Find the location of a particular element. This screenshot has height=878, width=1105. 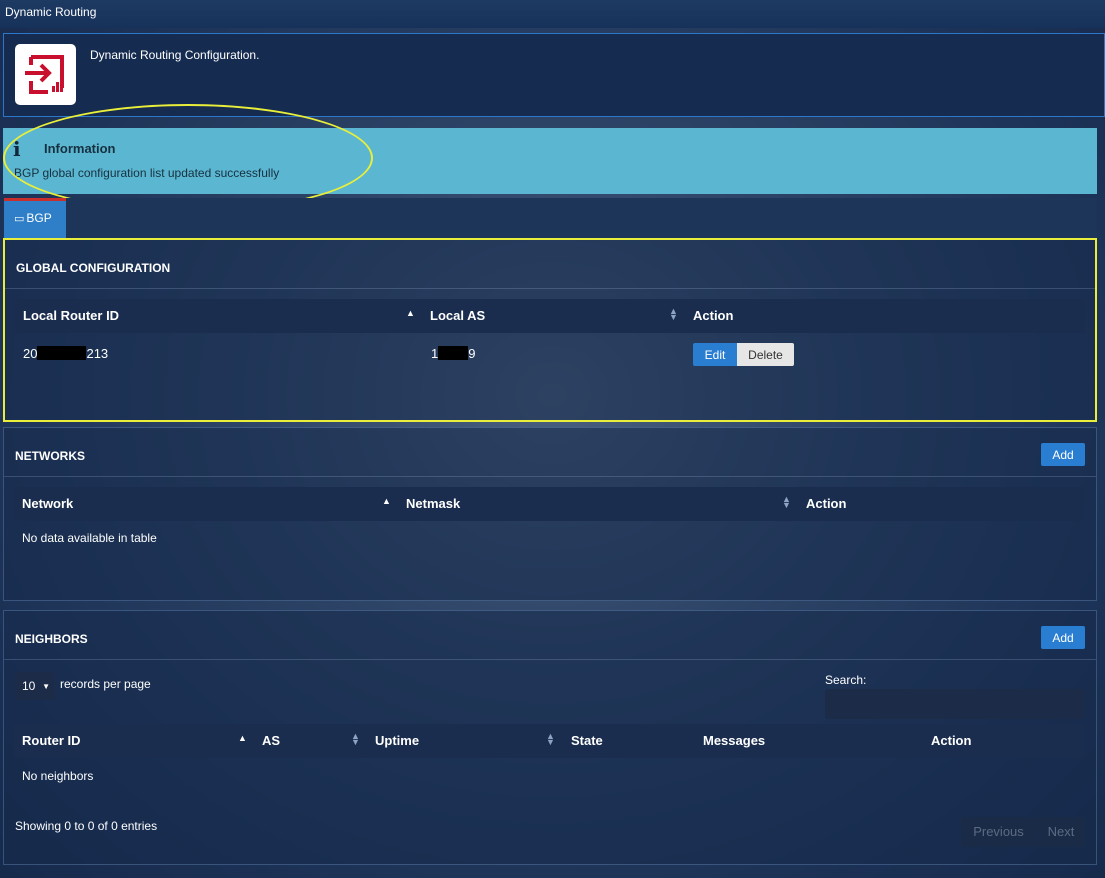

column-local-as: Local AS is located at coordinates (457, 315).